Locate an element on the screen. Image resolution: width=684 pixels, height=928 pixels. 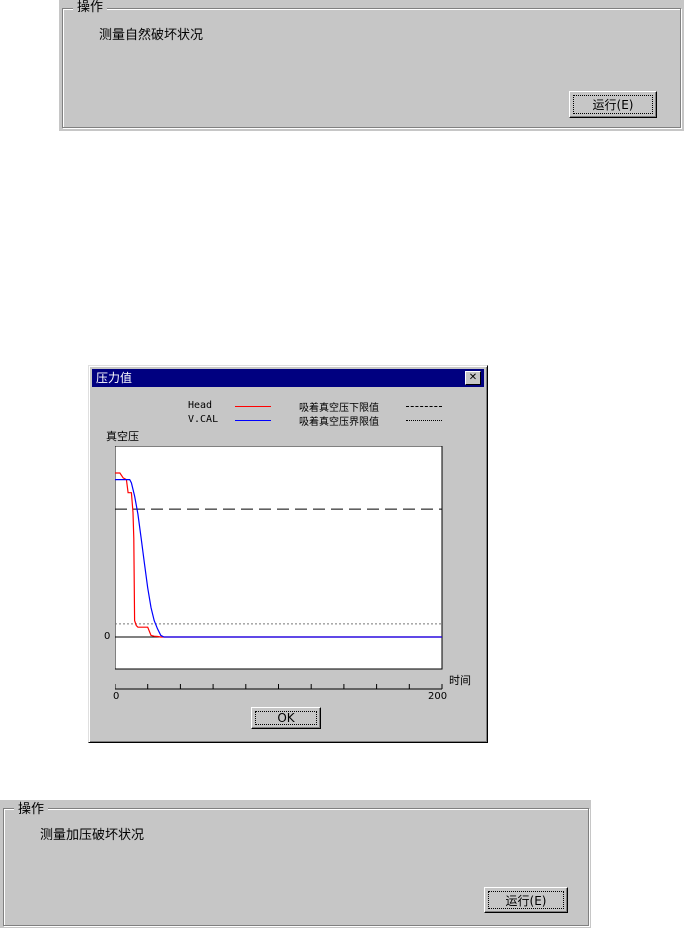
legend-vcal-line is located at coordinates (253, 420).